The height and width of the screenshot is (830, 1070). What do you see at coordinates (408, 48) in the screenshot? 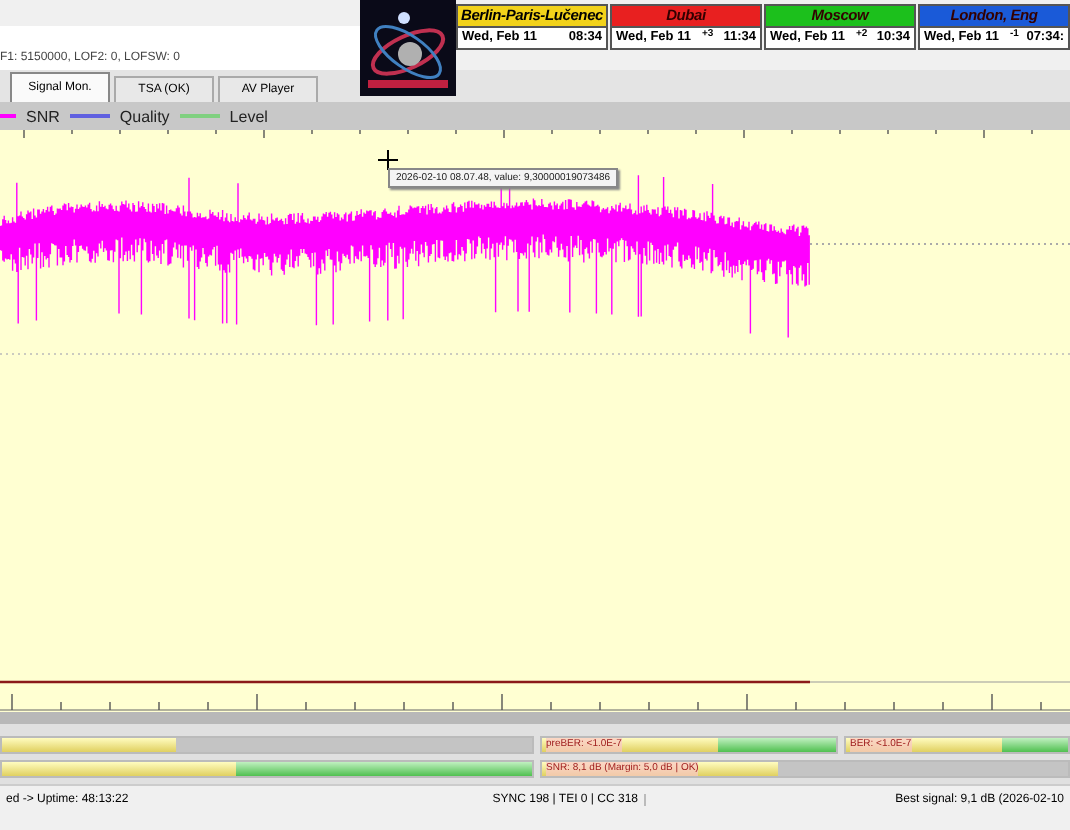
I see `atom-logo-icon` at bounding box center [408, 48].